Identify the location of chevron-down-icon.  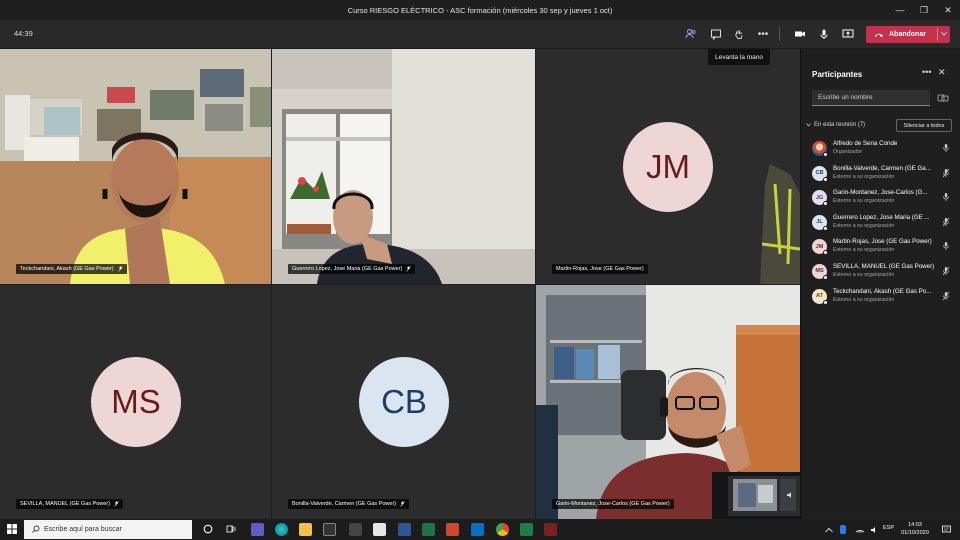
(944, 34).